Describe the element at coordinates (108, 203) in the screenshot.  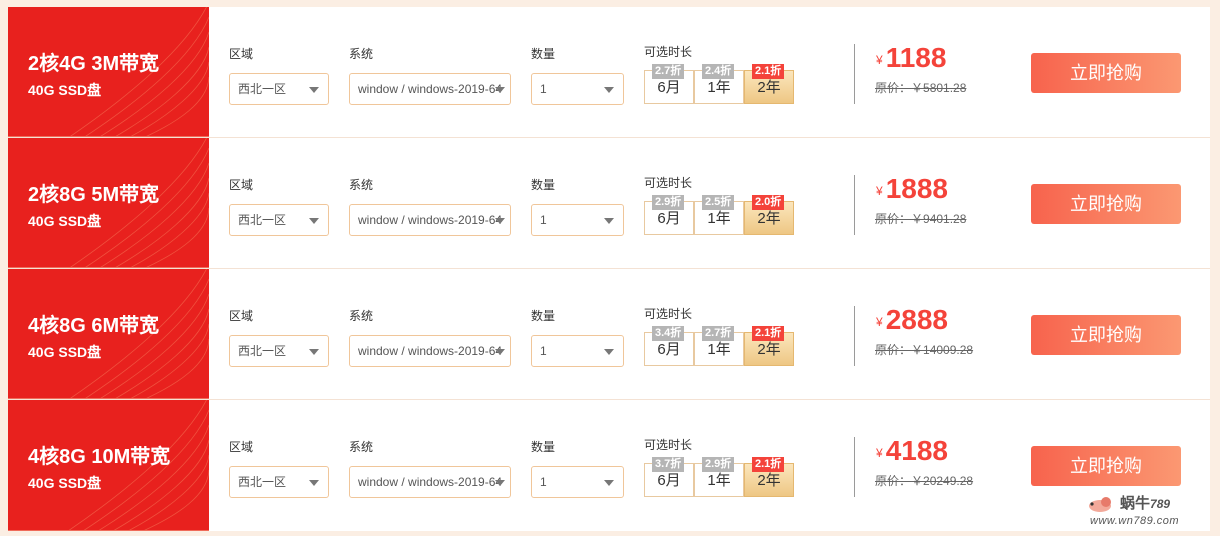
I see `plan-banner: 2核8G 5M带宽 40G SSD盘` at that location.